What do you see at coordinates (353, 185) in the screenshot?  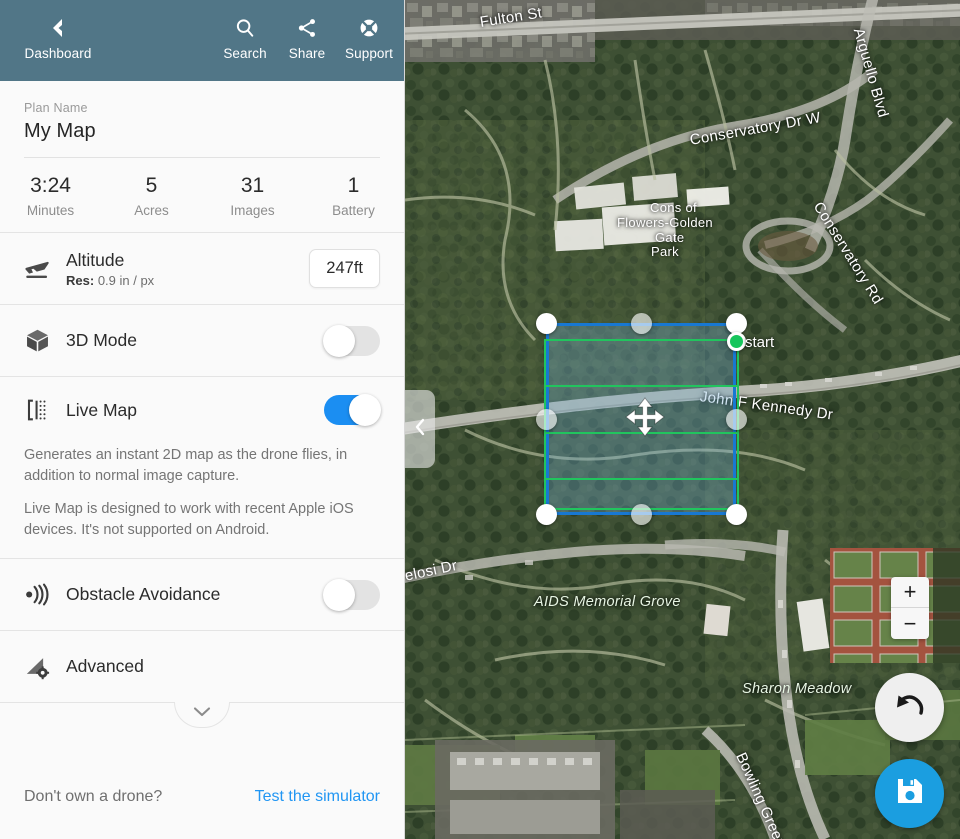 I see `stat-battery-value: 1` at bounding box center [353, 185].